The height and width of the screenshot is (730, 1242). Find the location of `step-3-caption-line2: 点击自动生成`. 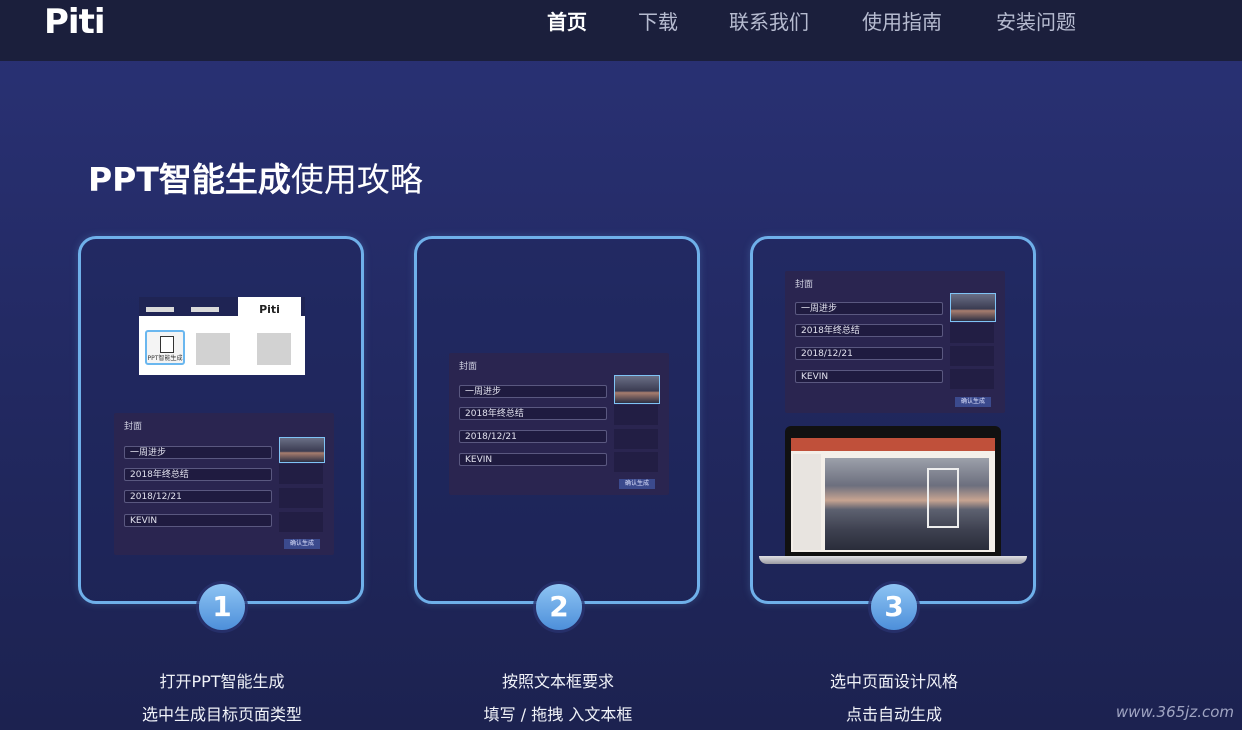

step-3-caption-line2: 点击自动生成 is located at coordinates (893, 714).